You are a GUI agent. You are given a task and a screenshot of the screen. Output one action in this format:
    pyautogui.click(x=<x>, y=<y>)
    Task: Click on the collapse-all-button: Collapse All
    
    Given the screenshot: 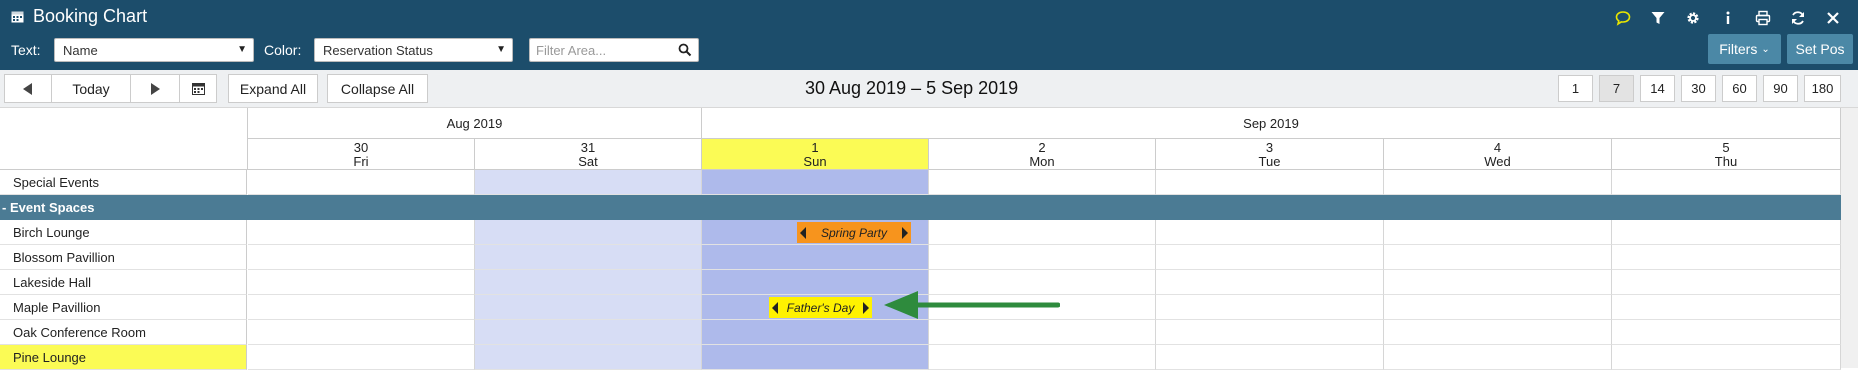 What is the action you would take?
    pyautogui.click(x=377, y=88)
    